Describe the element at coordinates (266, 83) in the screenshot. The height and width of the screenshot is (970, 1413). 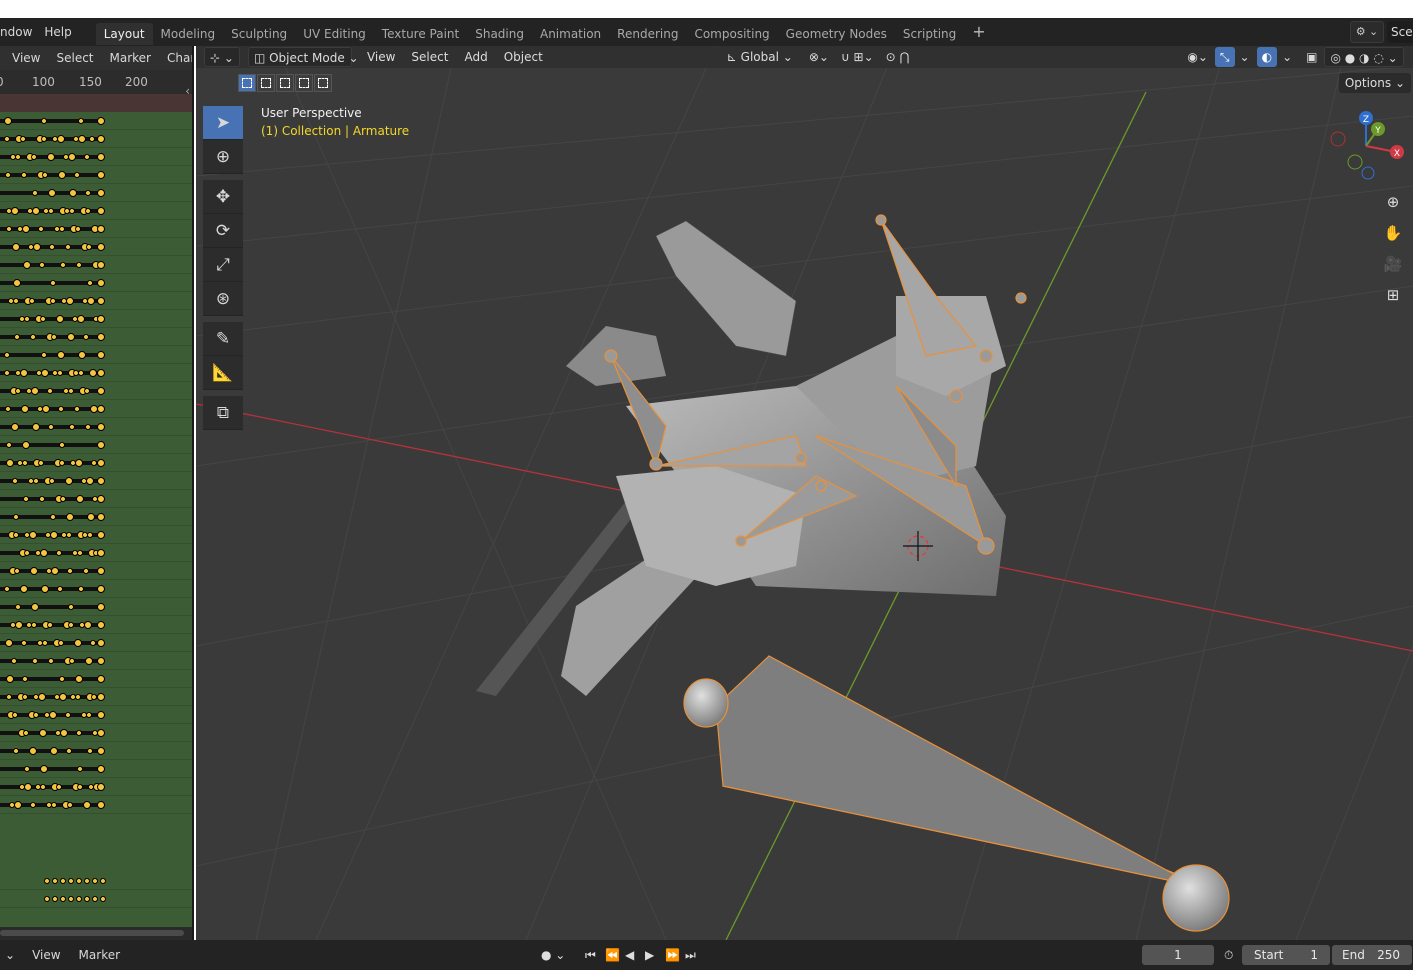
I see `select-extend-icon` at that location.